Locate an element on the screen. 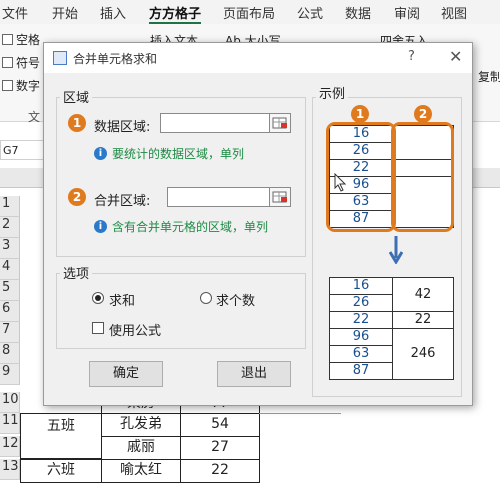 Image resolution: width=500 pixels, height=501 pixels. row-header: 10 is located at coordinates (10, 402).